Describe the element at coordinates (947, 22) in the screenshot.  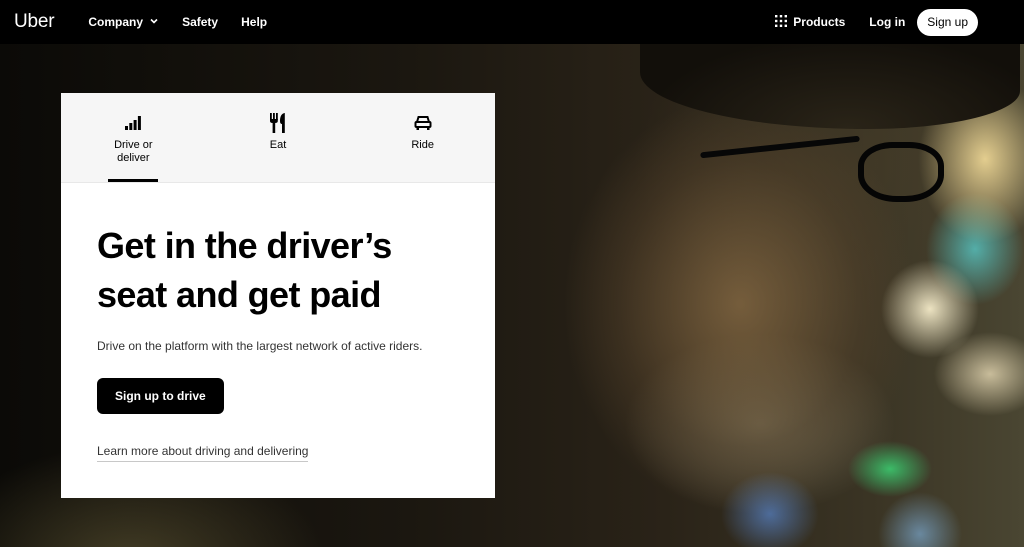
I see `signup-button: Sign up` at that location.